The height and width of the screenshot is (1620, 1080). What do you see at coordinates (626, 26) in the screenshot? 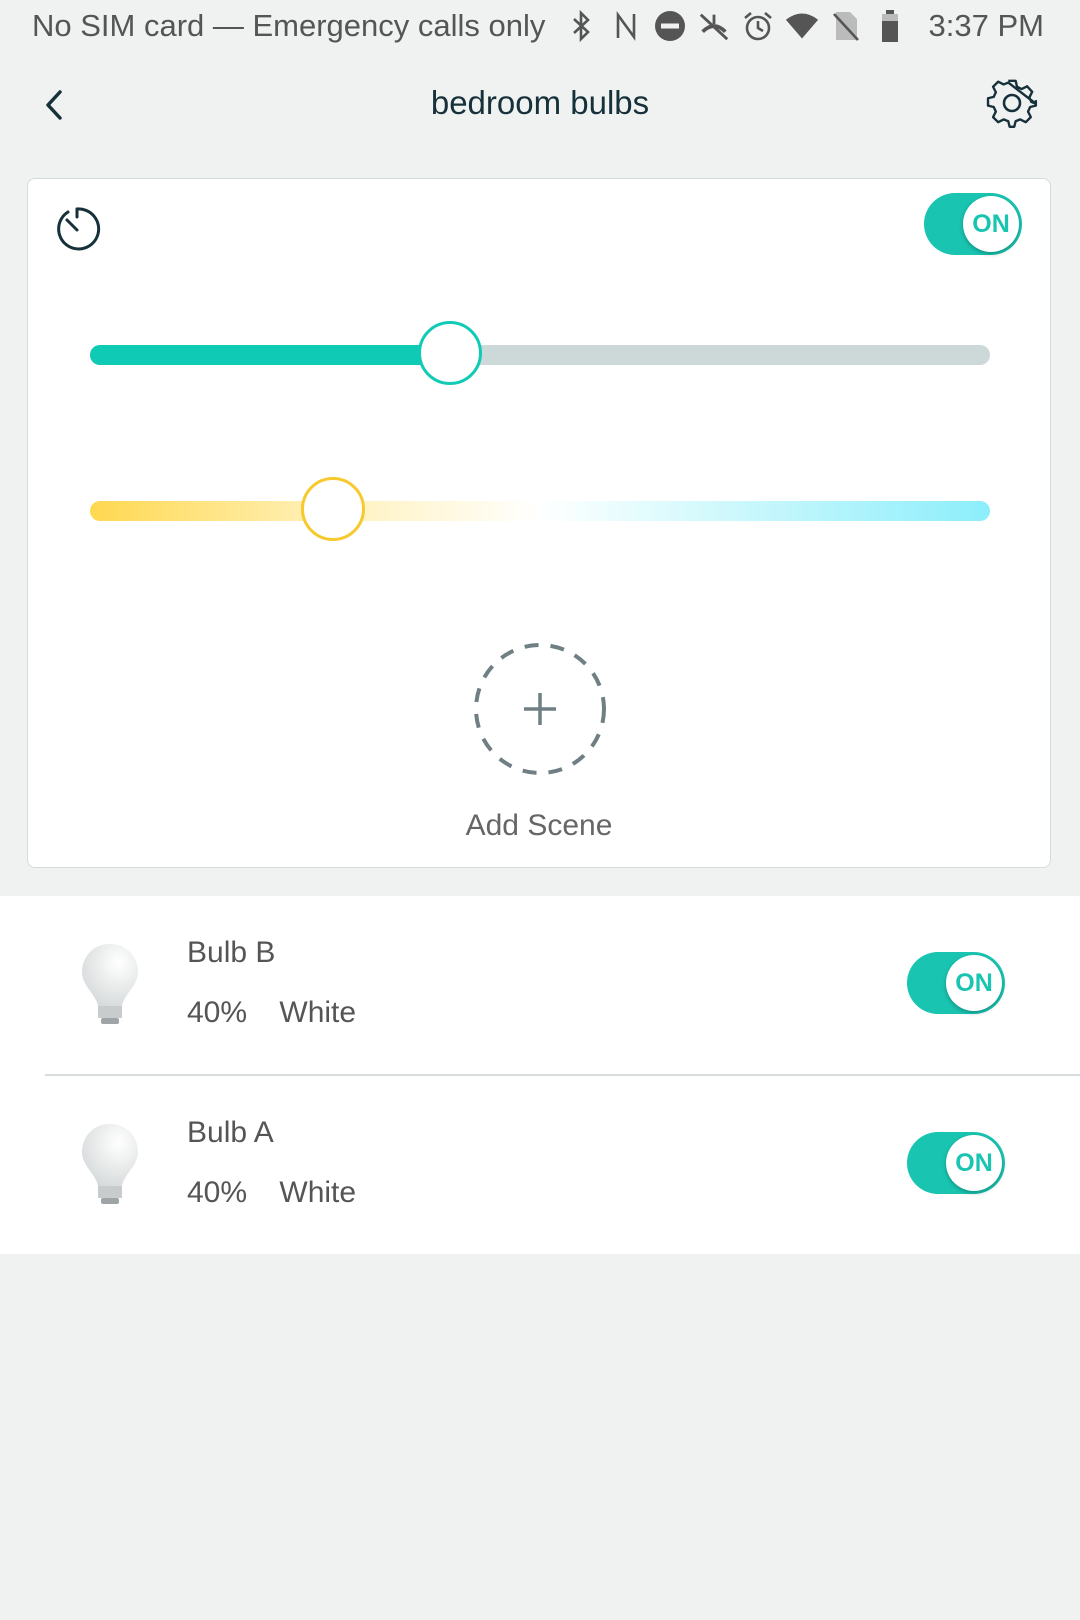
I see `nfc-icon` at bounding box center [626, 26].